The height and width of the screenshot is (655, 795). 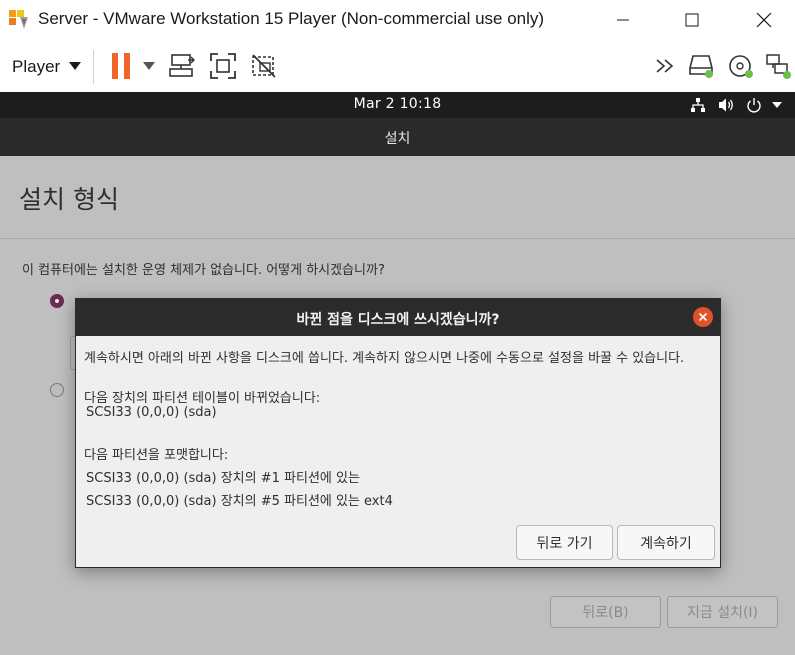 What do you see at coordinates (151, 412) in the screenshot?
I see `partition-table-device: SCSI33 (0,0,0) (sda)` at bounding box center [151, 412].